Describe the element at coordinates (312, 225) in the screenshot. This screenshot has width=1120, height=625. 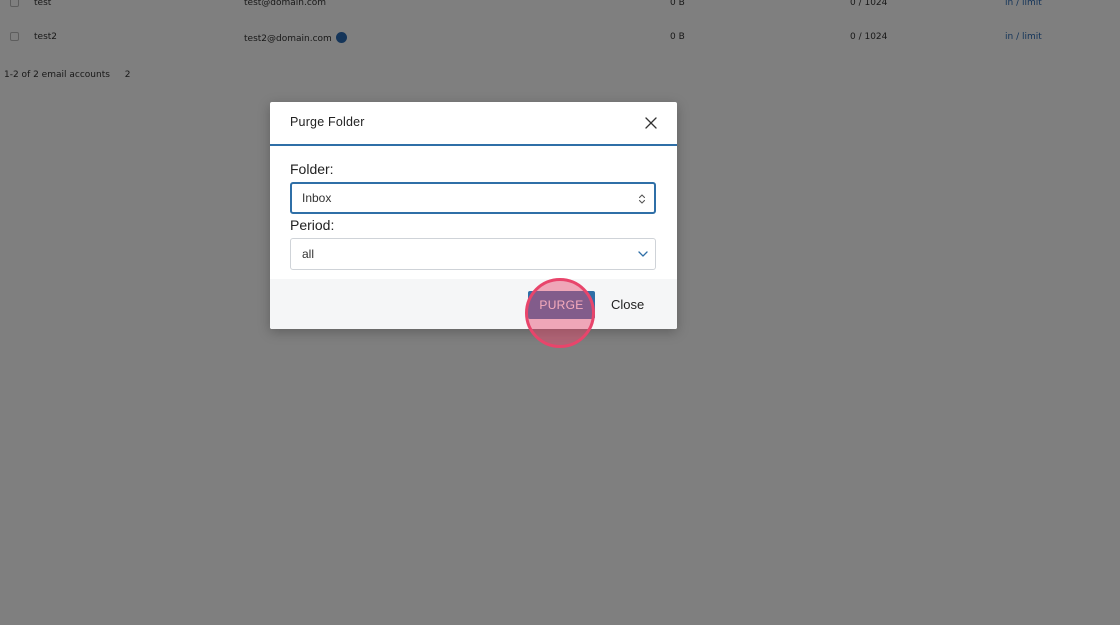
I see `period-label: Period:` at that location.